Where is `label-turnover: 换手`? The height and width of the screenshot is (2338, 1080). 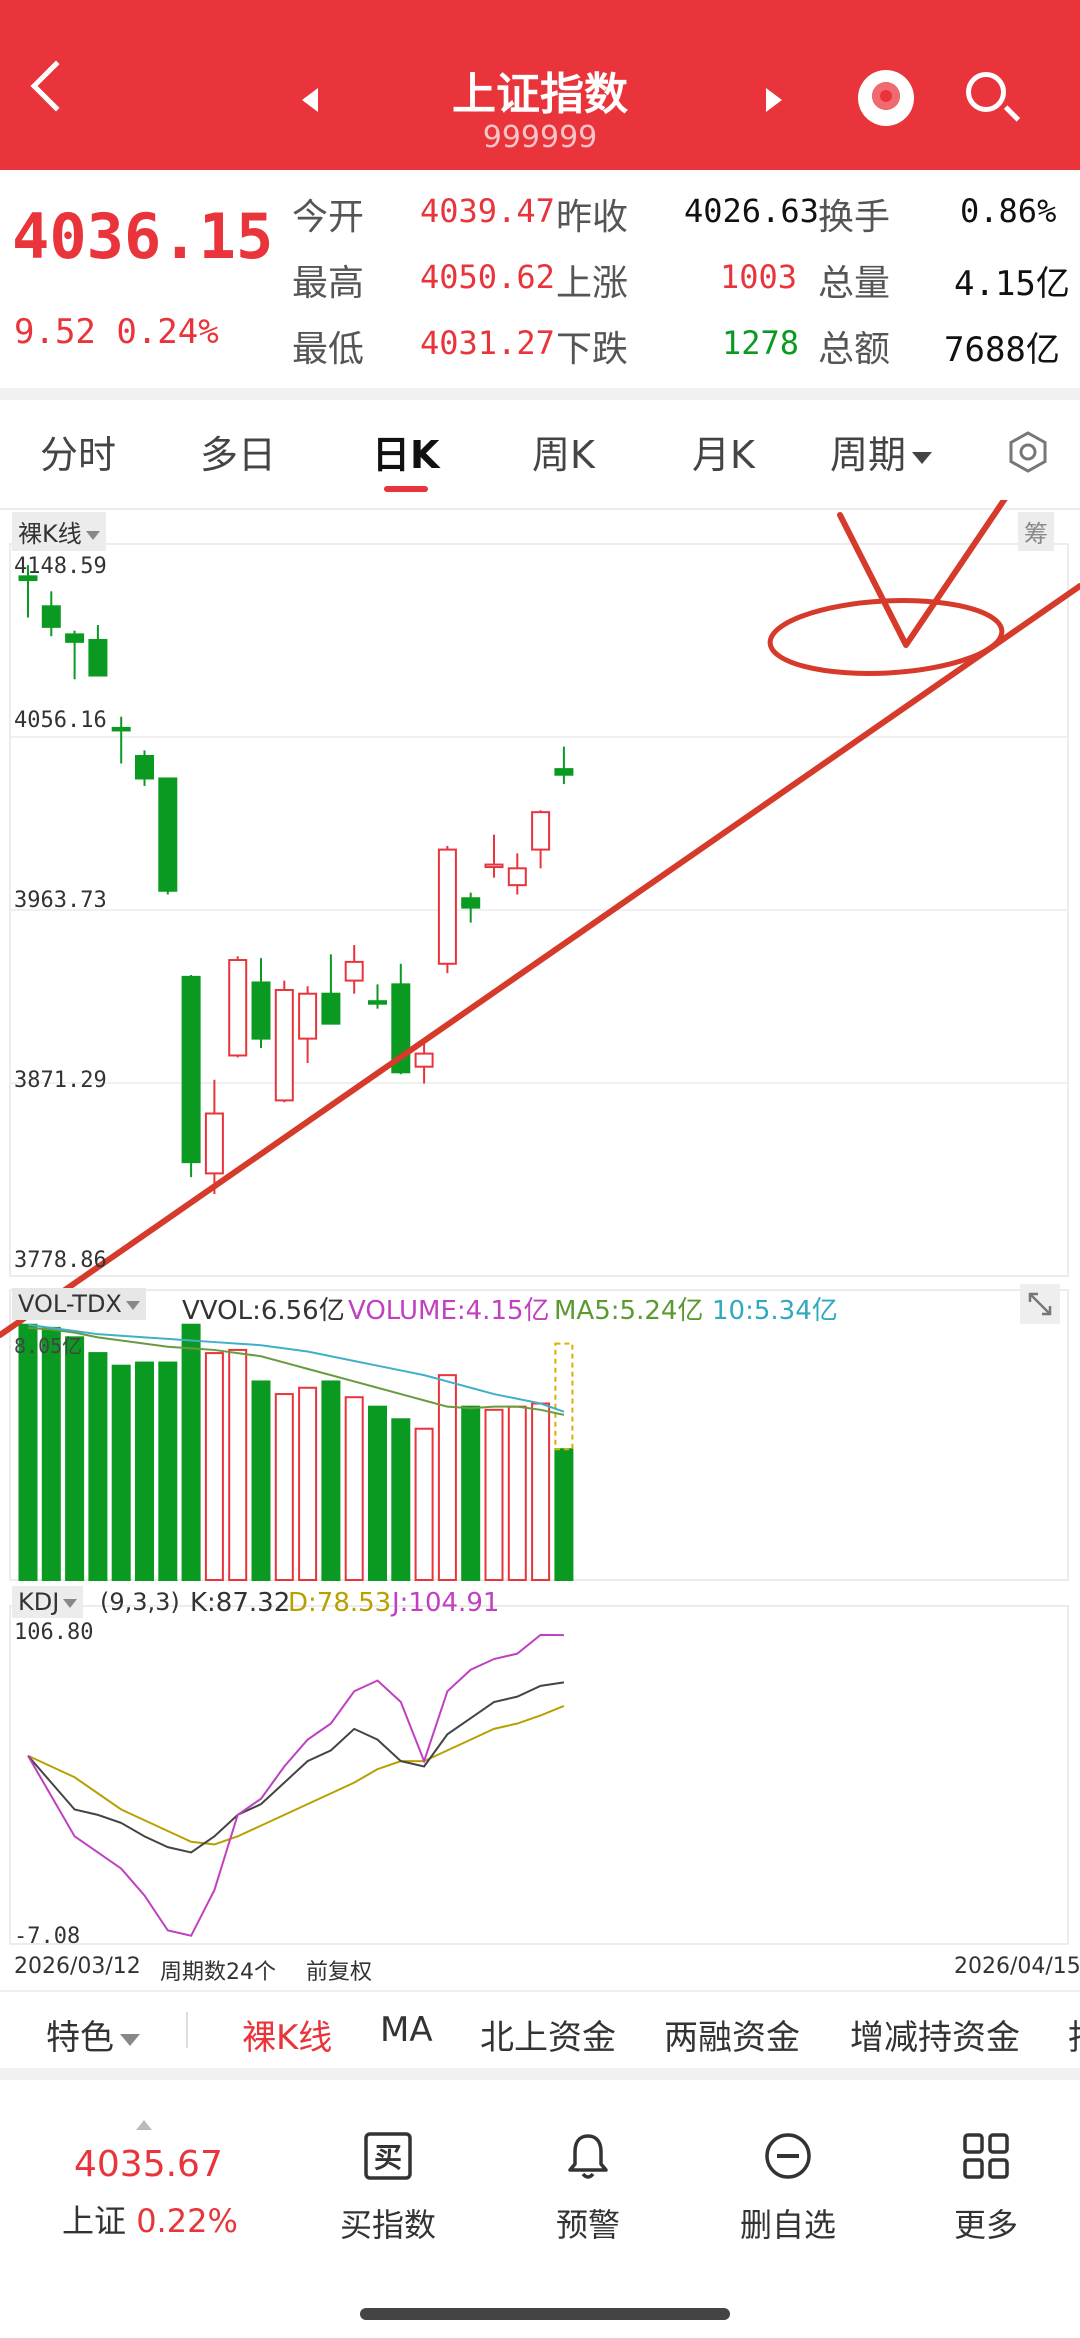 label-turnover: 换手 is located at coordinates (854, 217).